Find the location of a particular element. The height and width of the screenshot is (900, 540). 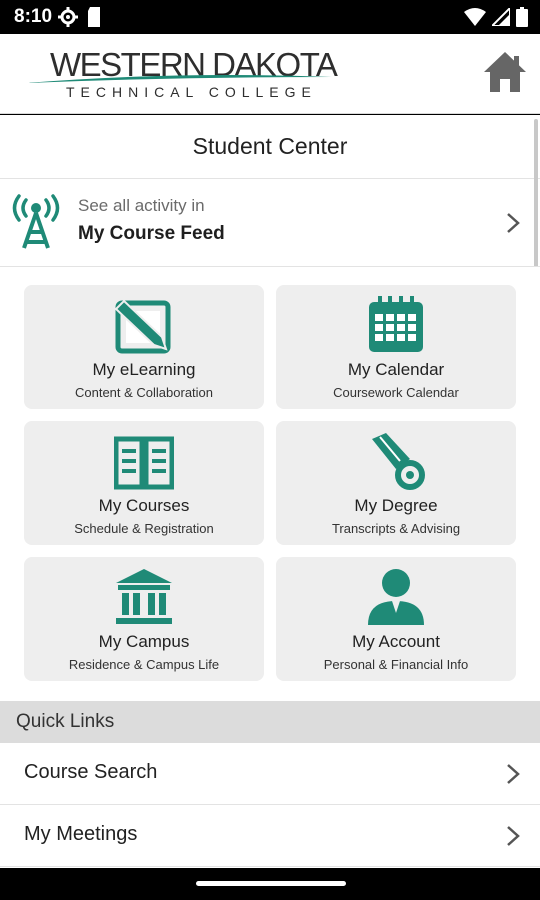

tile-my-campus: My Campus Residence & Campus Life is located at coordinates (144, 619).